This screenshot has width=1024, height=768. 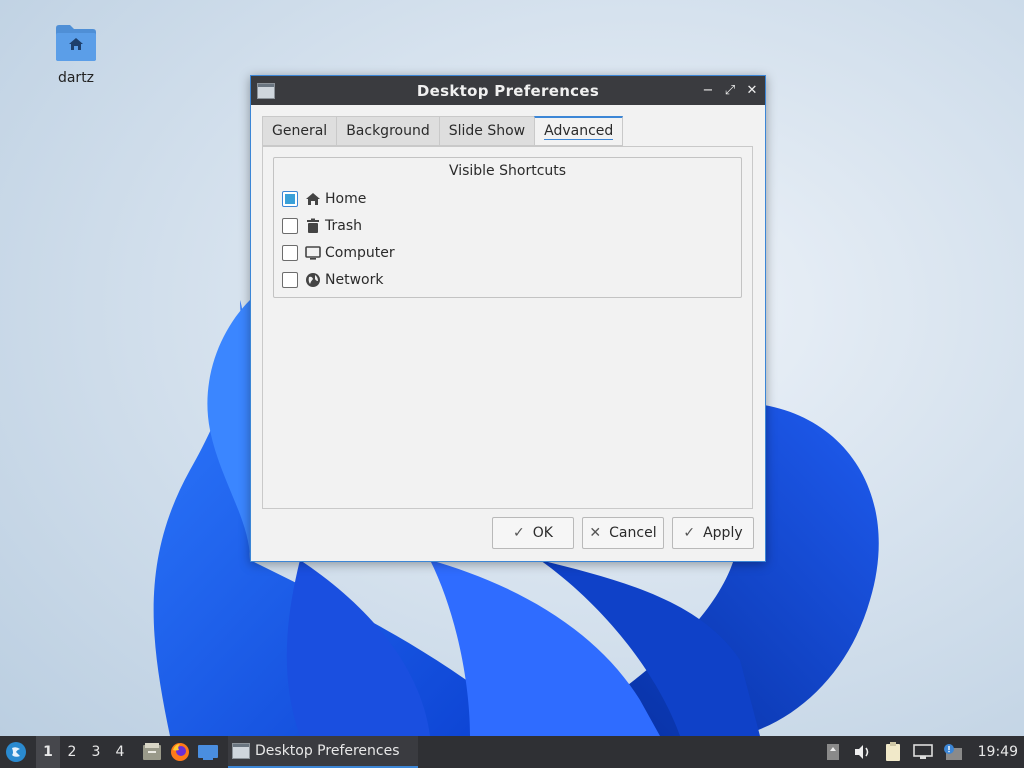 What do you see at coordinates (299, 131) in the screenshot?
I see `tab-general: General` at bounding box center [299, 131].